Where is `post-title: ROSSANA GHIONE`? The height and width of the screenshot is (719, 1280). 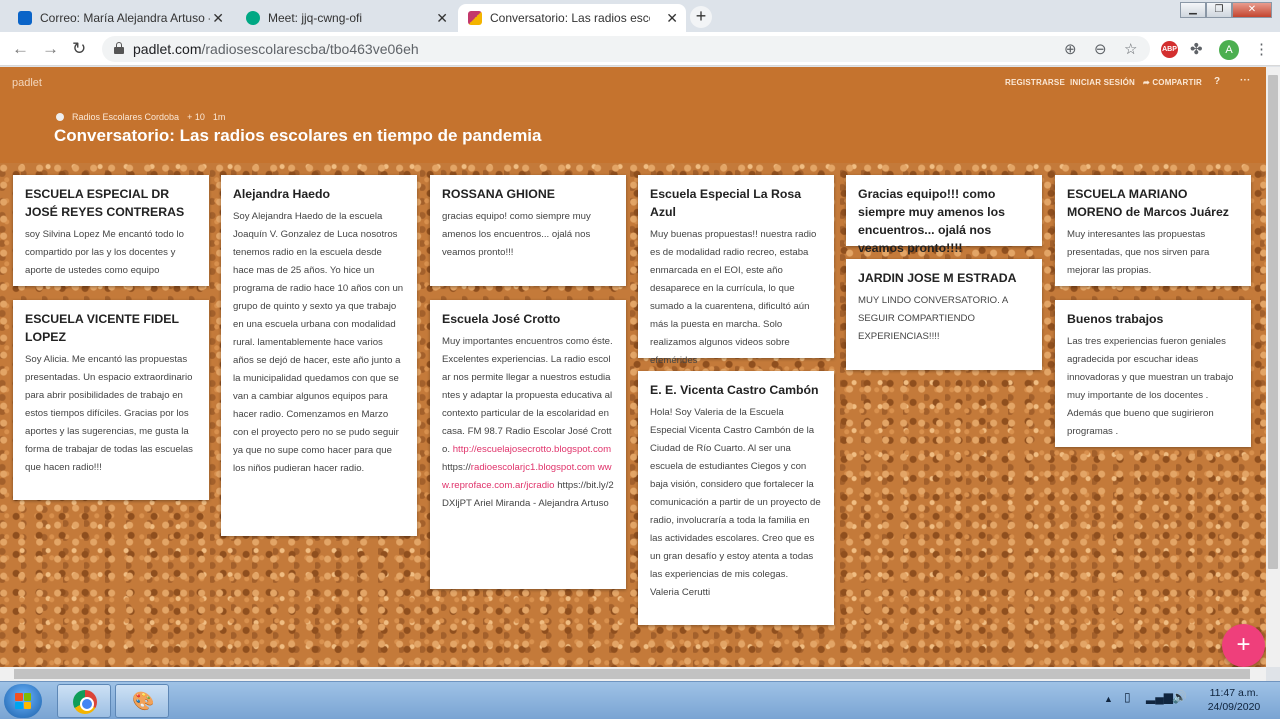 post-title: ROSSANA GHIONE is located at coordinates (498, 194).